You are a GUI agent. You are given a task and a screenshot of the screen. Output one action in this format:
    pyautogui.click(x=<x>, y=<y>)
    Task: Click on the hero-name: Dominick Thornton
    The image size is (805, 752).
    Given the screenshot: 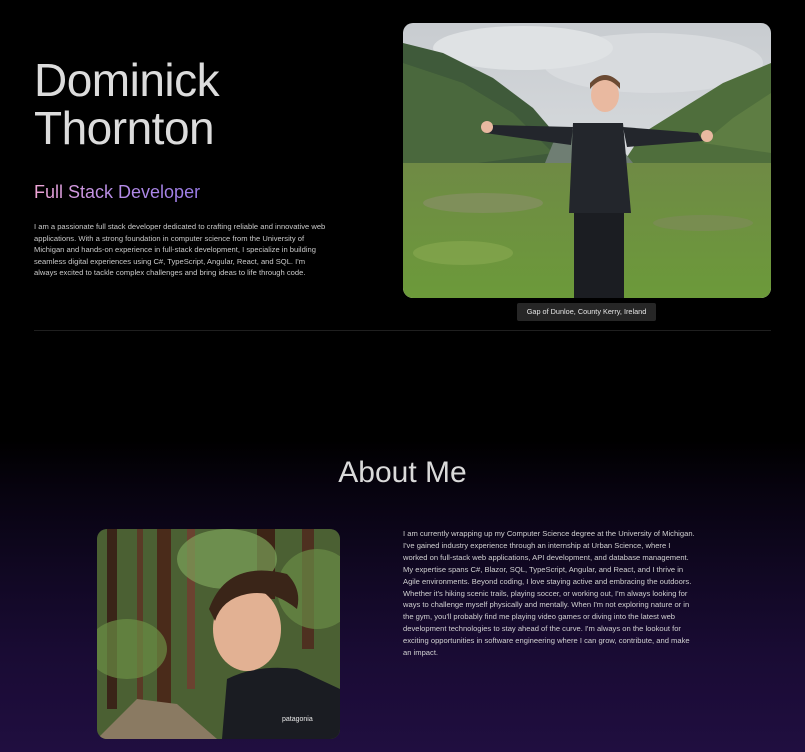 What is the action you would take?
    pyautogui.click(x=127, y=104)
    